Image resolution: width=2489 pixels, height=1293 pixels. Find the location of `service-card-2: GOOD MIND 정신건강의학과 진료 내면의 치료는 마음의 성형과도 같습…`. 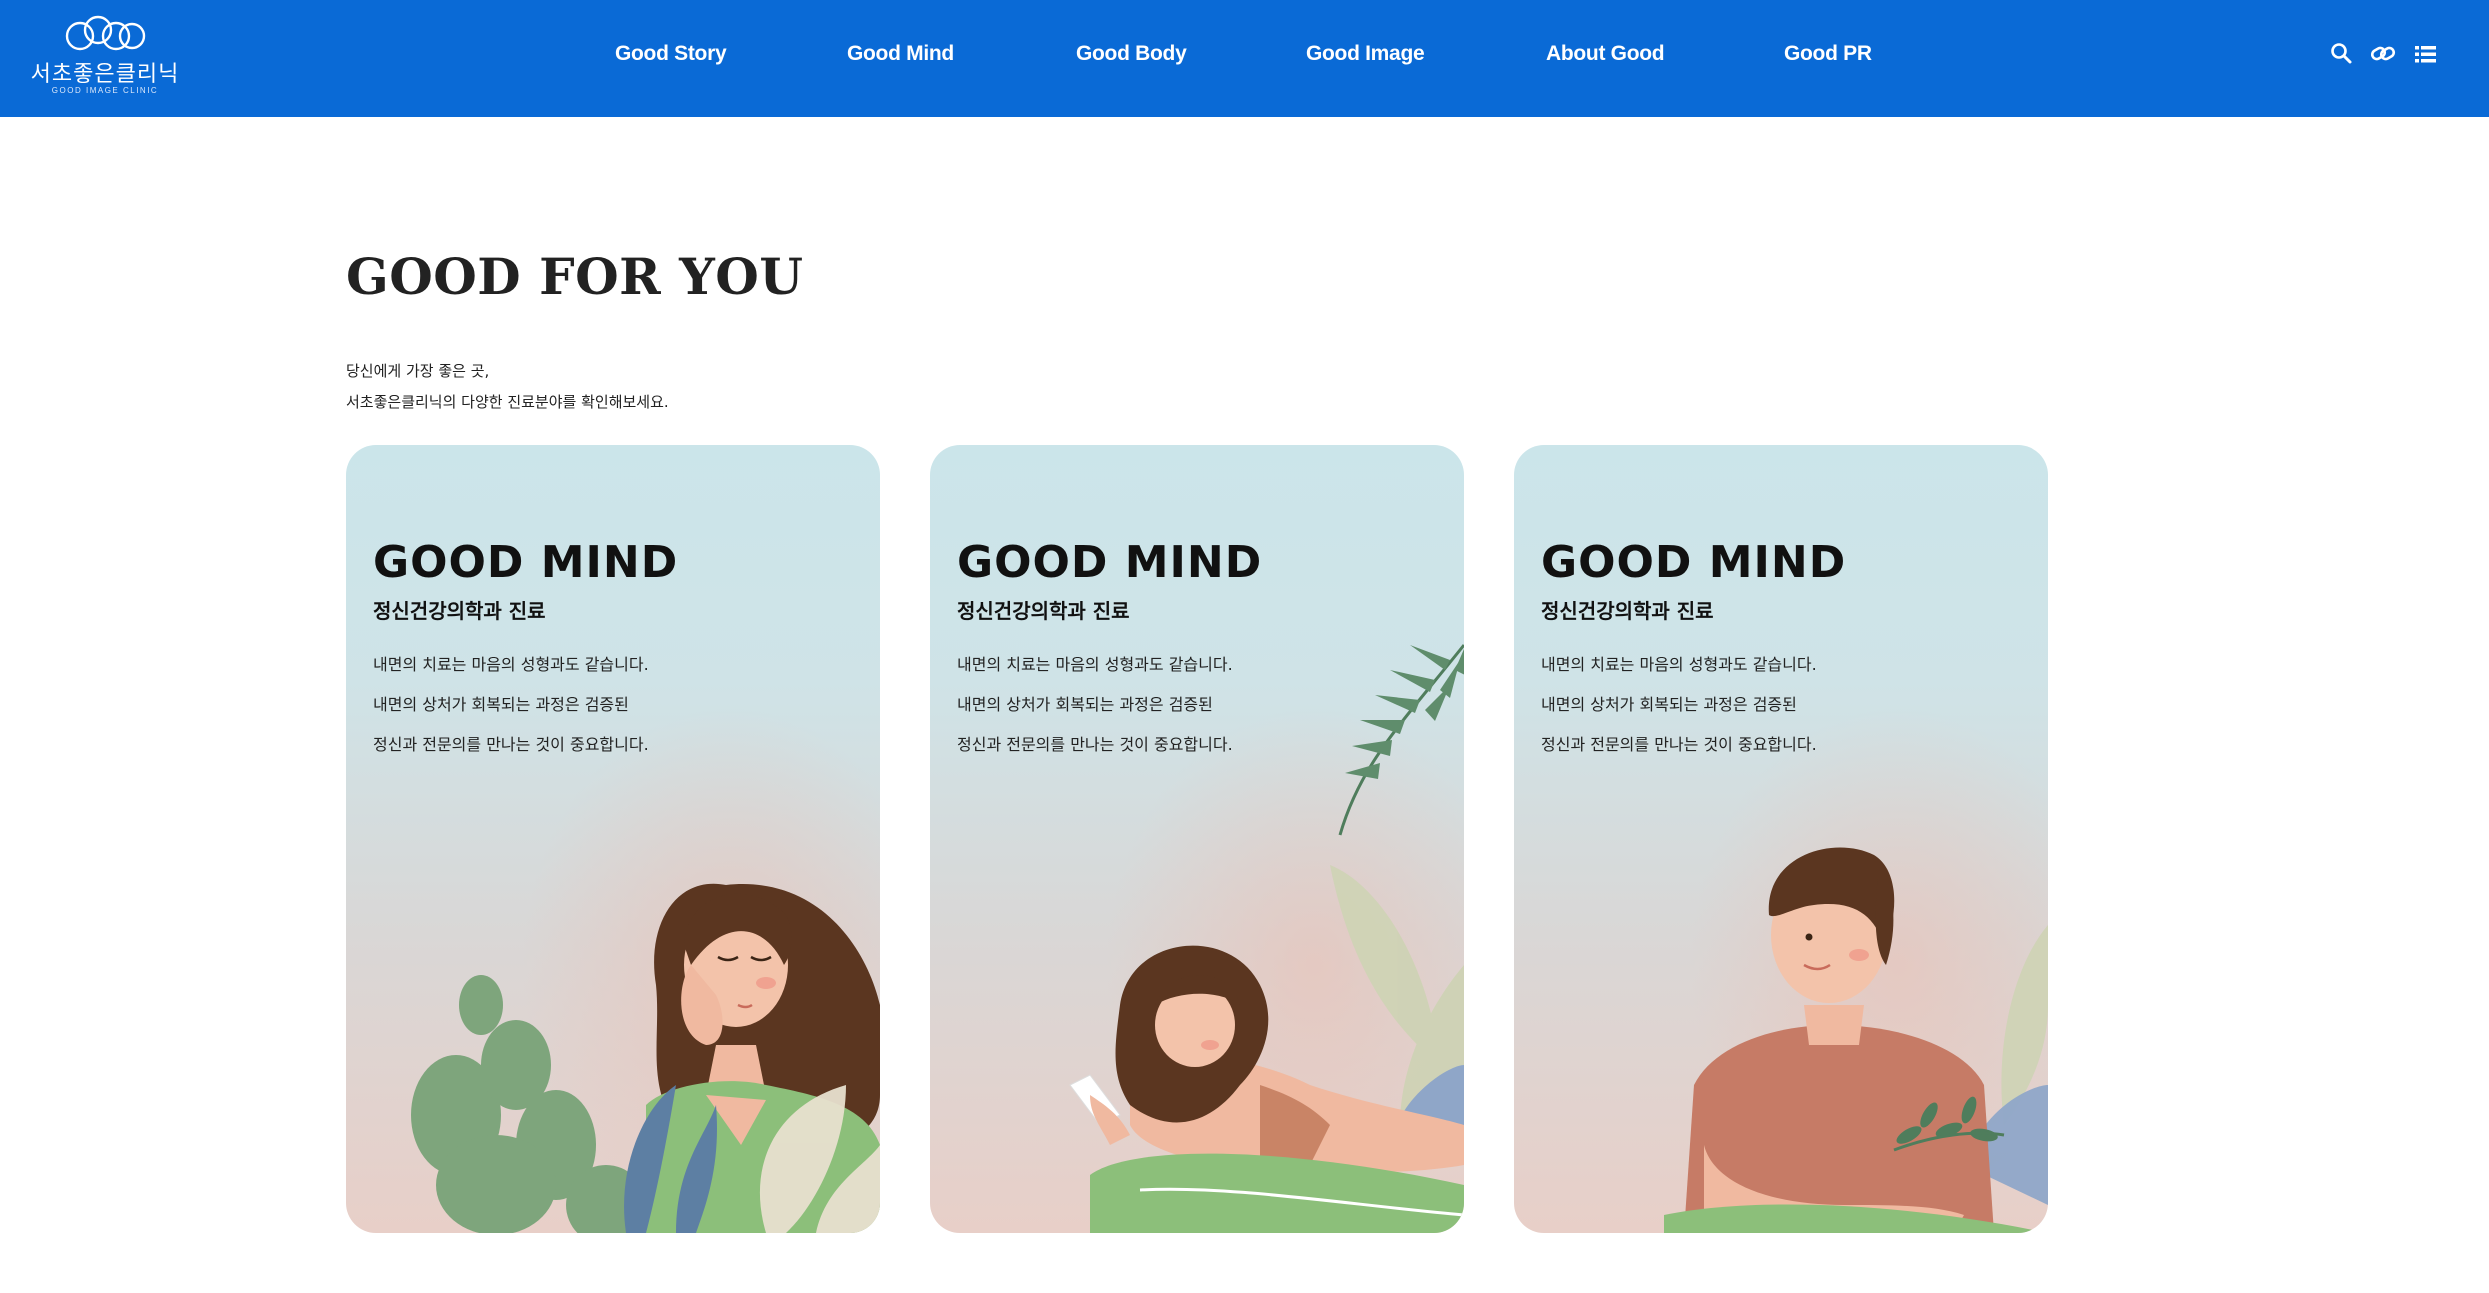

service-card-2: GOOD MIND 정신건강의학과 진료 내면의 치료는 마음의 성형과도 같습… is located at coordinates (1197, 839).